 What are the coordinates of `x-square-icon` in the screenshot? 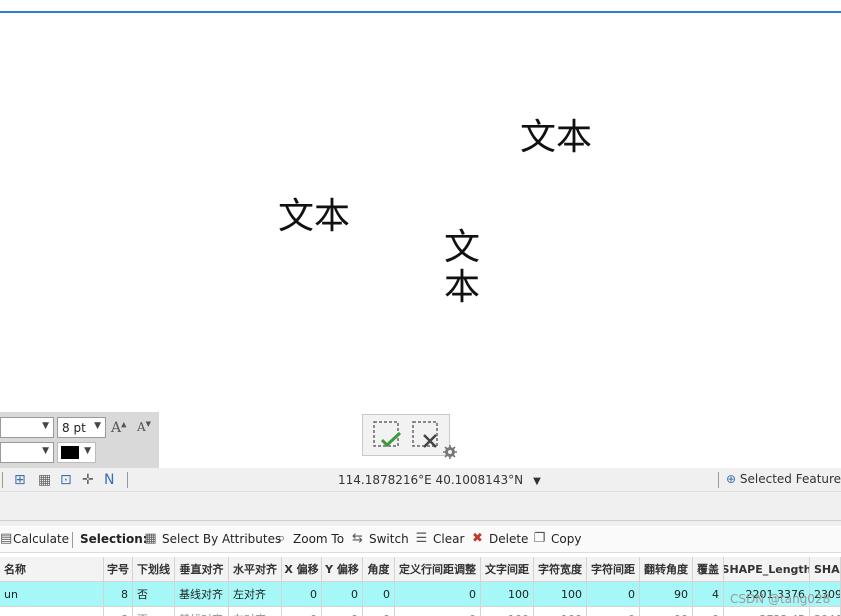 It's located at (426, 435).